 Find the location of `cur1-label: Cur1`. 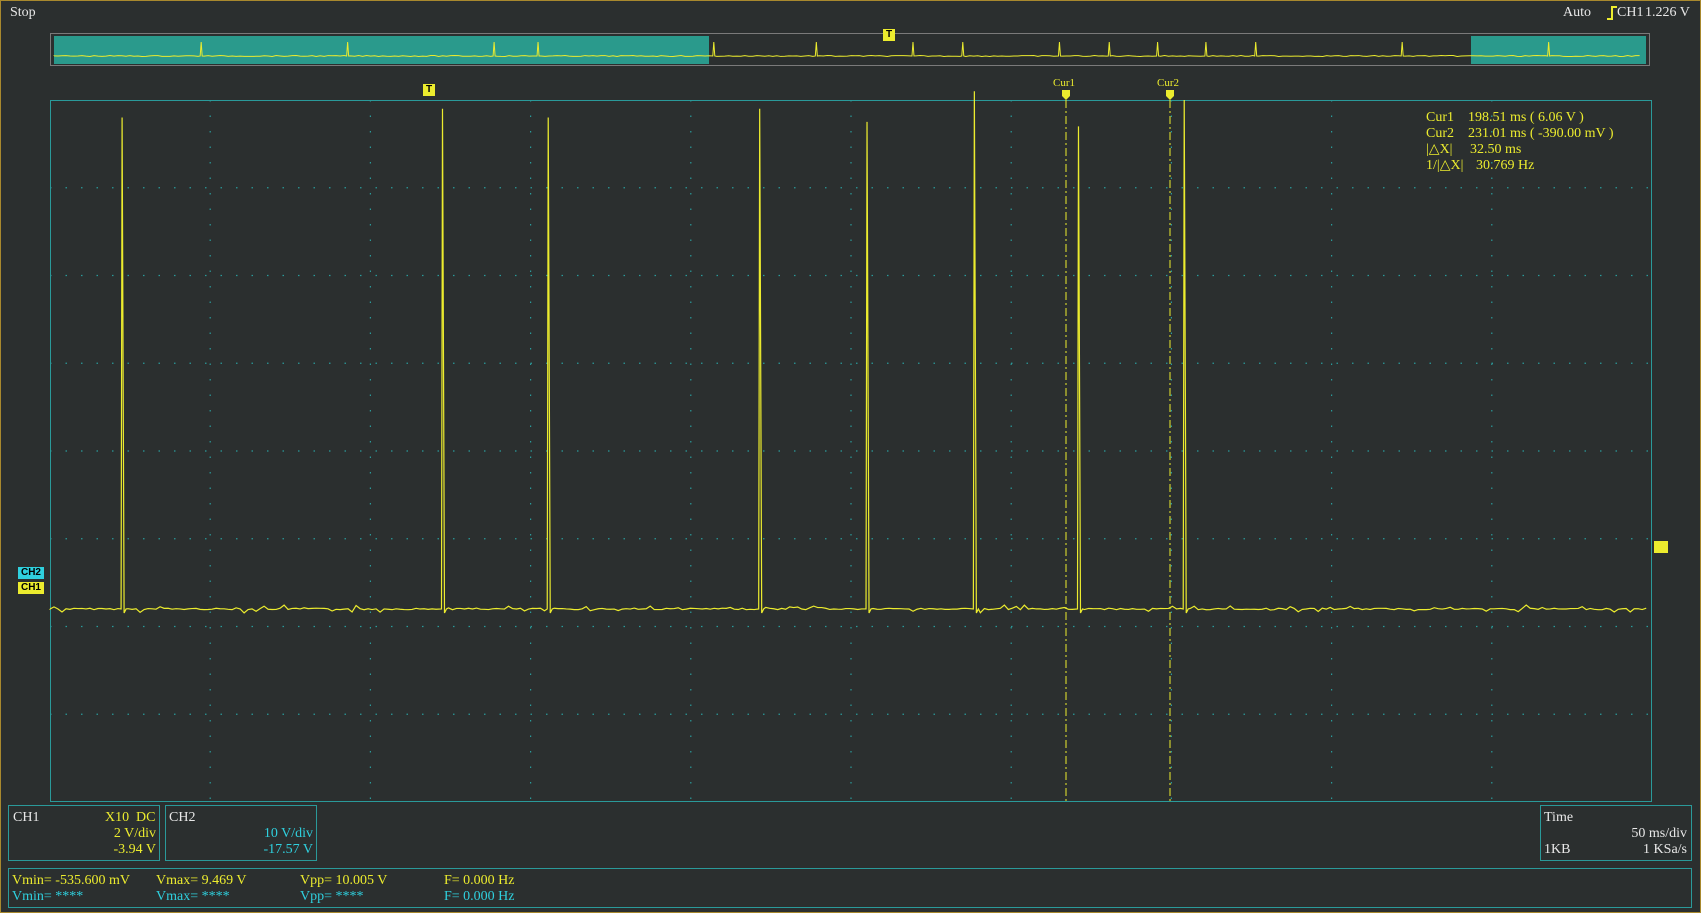

cur1-label: Cur1 is located at coordinates (1064, 83).